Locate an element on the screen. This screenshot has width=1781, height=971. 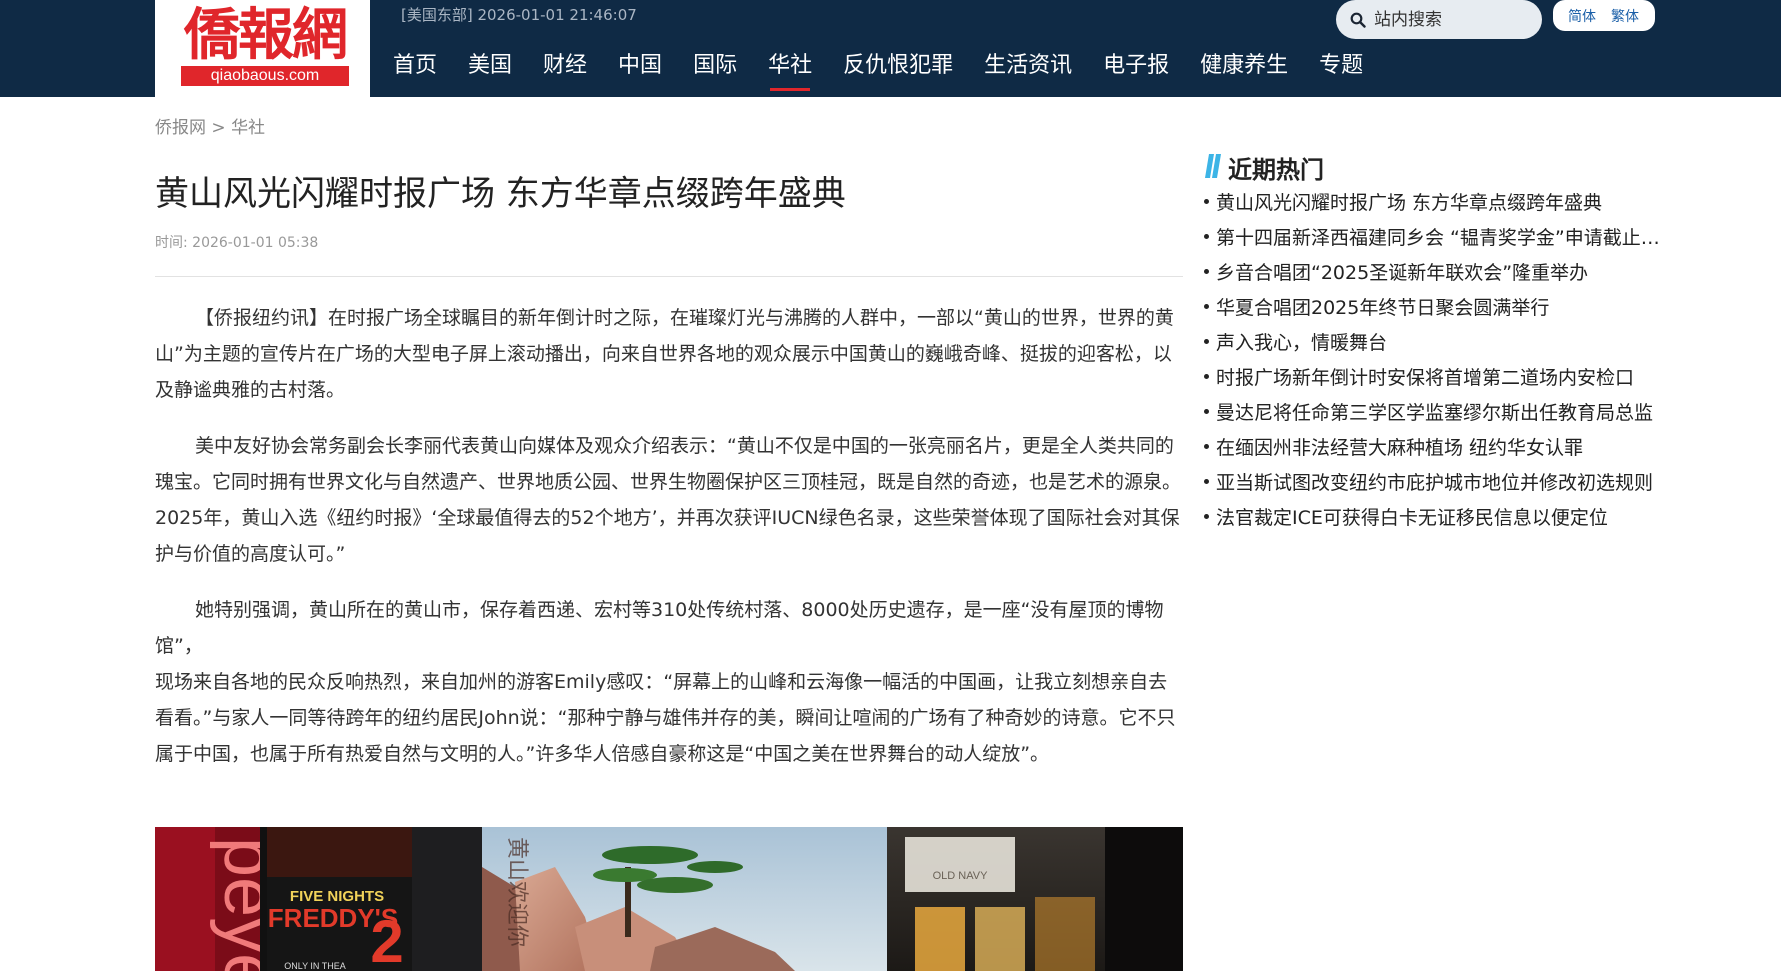
hot-list-item: 黄山风光闪耀时报广场 东方华章点缀跨年盛典 is located at coordinates (1434, 203).